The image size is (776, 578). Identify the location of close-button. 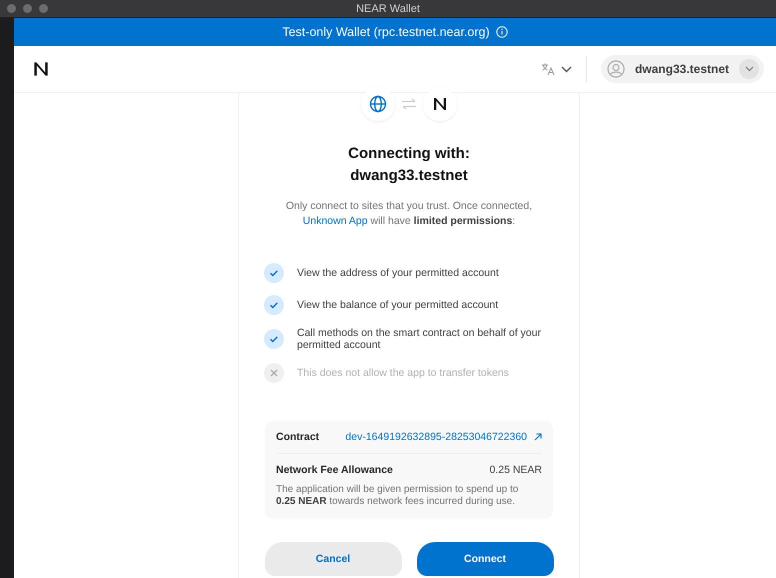
(11, 8).